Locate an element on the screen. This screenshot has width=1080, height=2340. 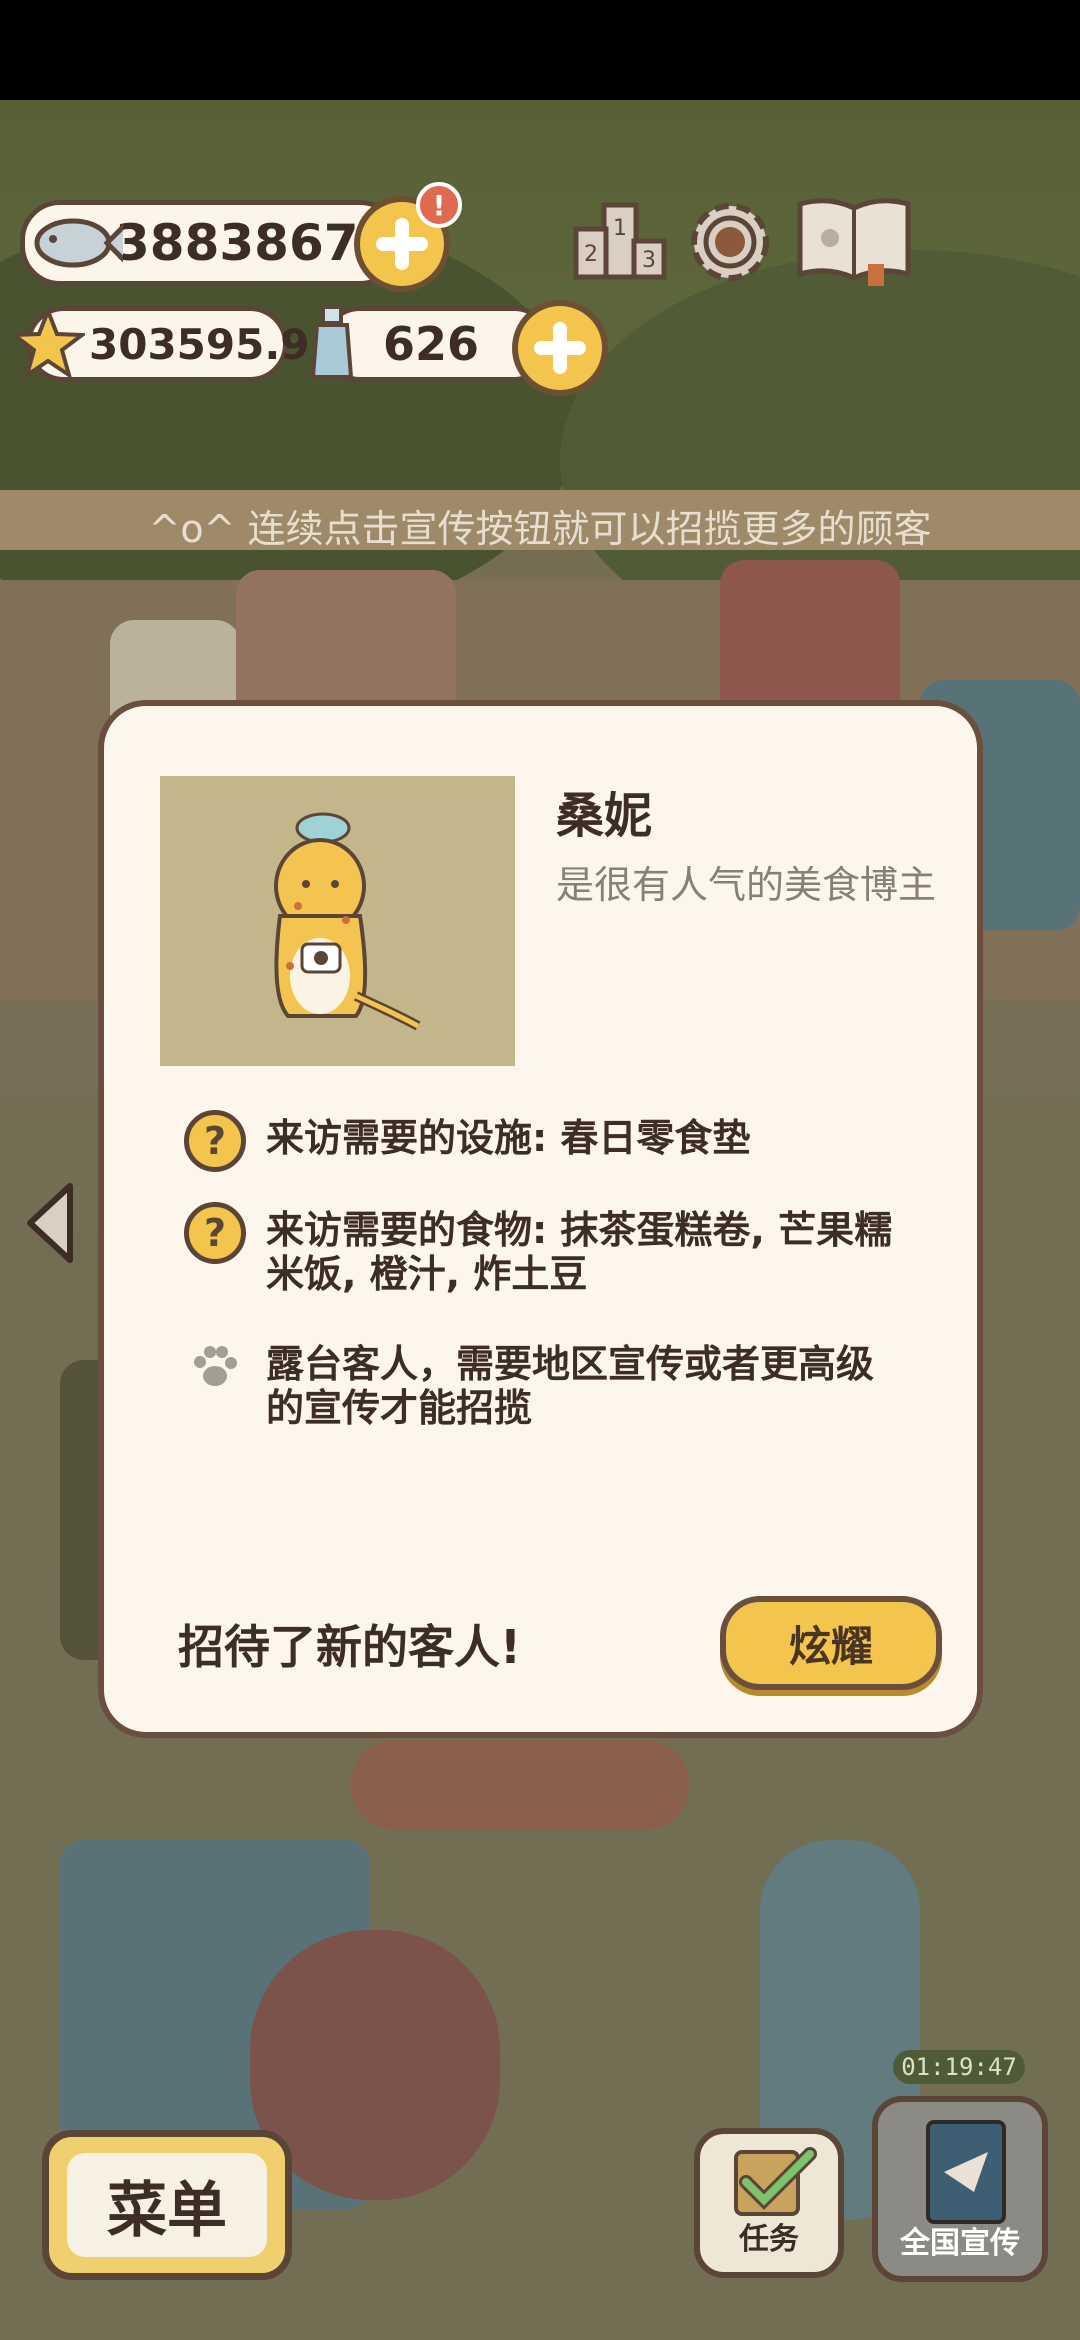
promo-hint-text: ^o^ 连续点击宣传按钮就可以招揽更多的顾客 is located at coordinates (540, 529).